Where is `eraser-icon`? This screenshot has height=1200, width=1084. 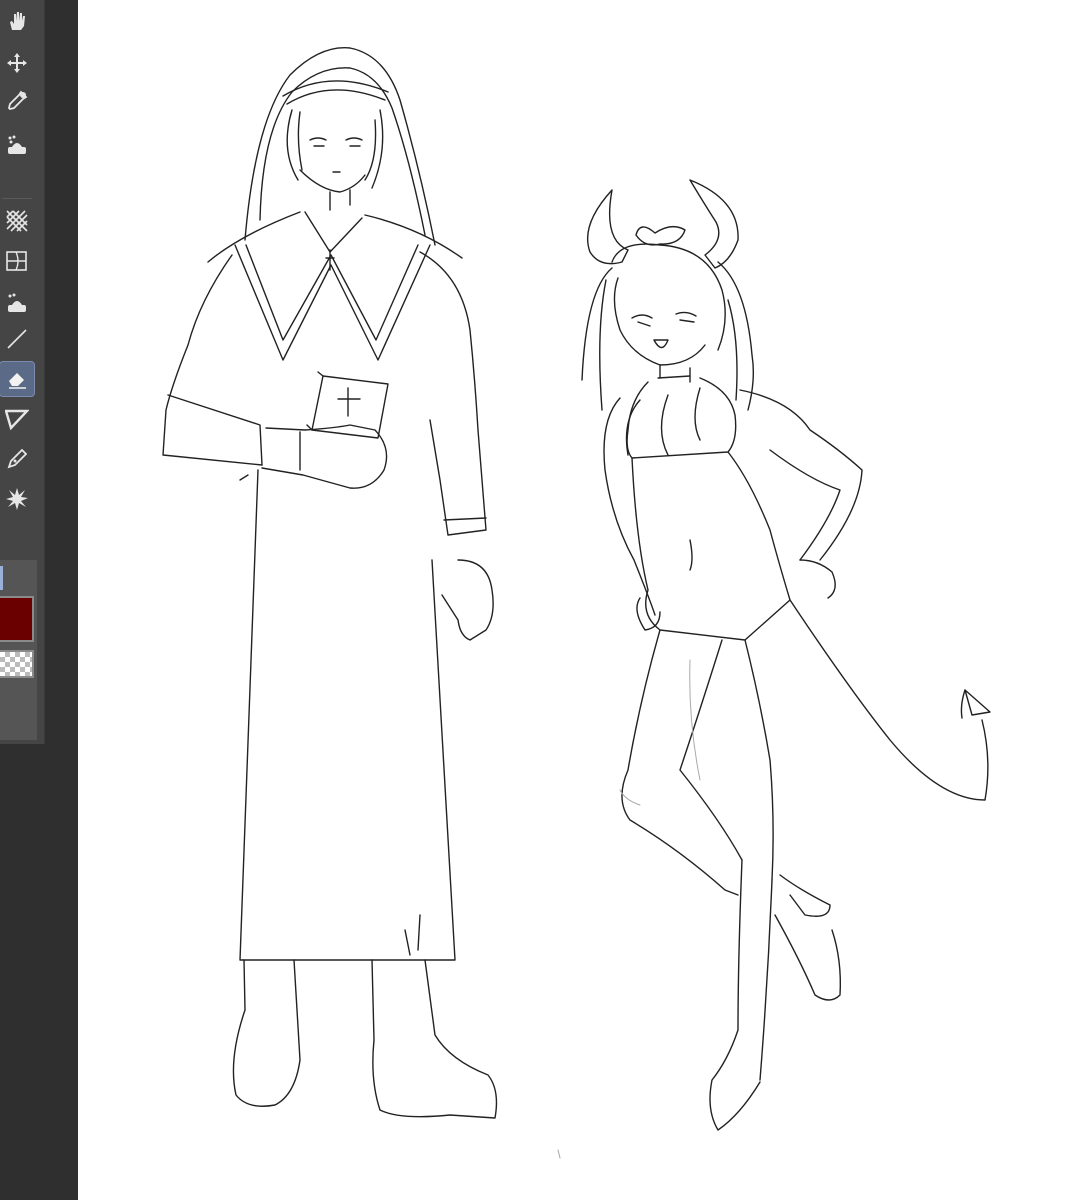 eraser-icon is located at coordinates (17, 379).